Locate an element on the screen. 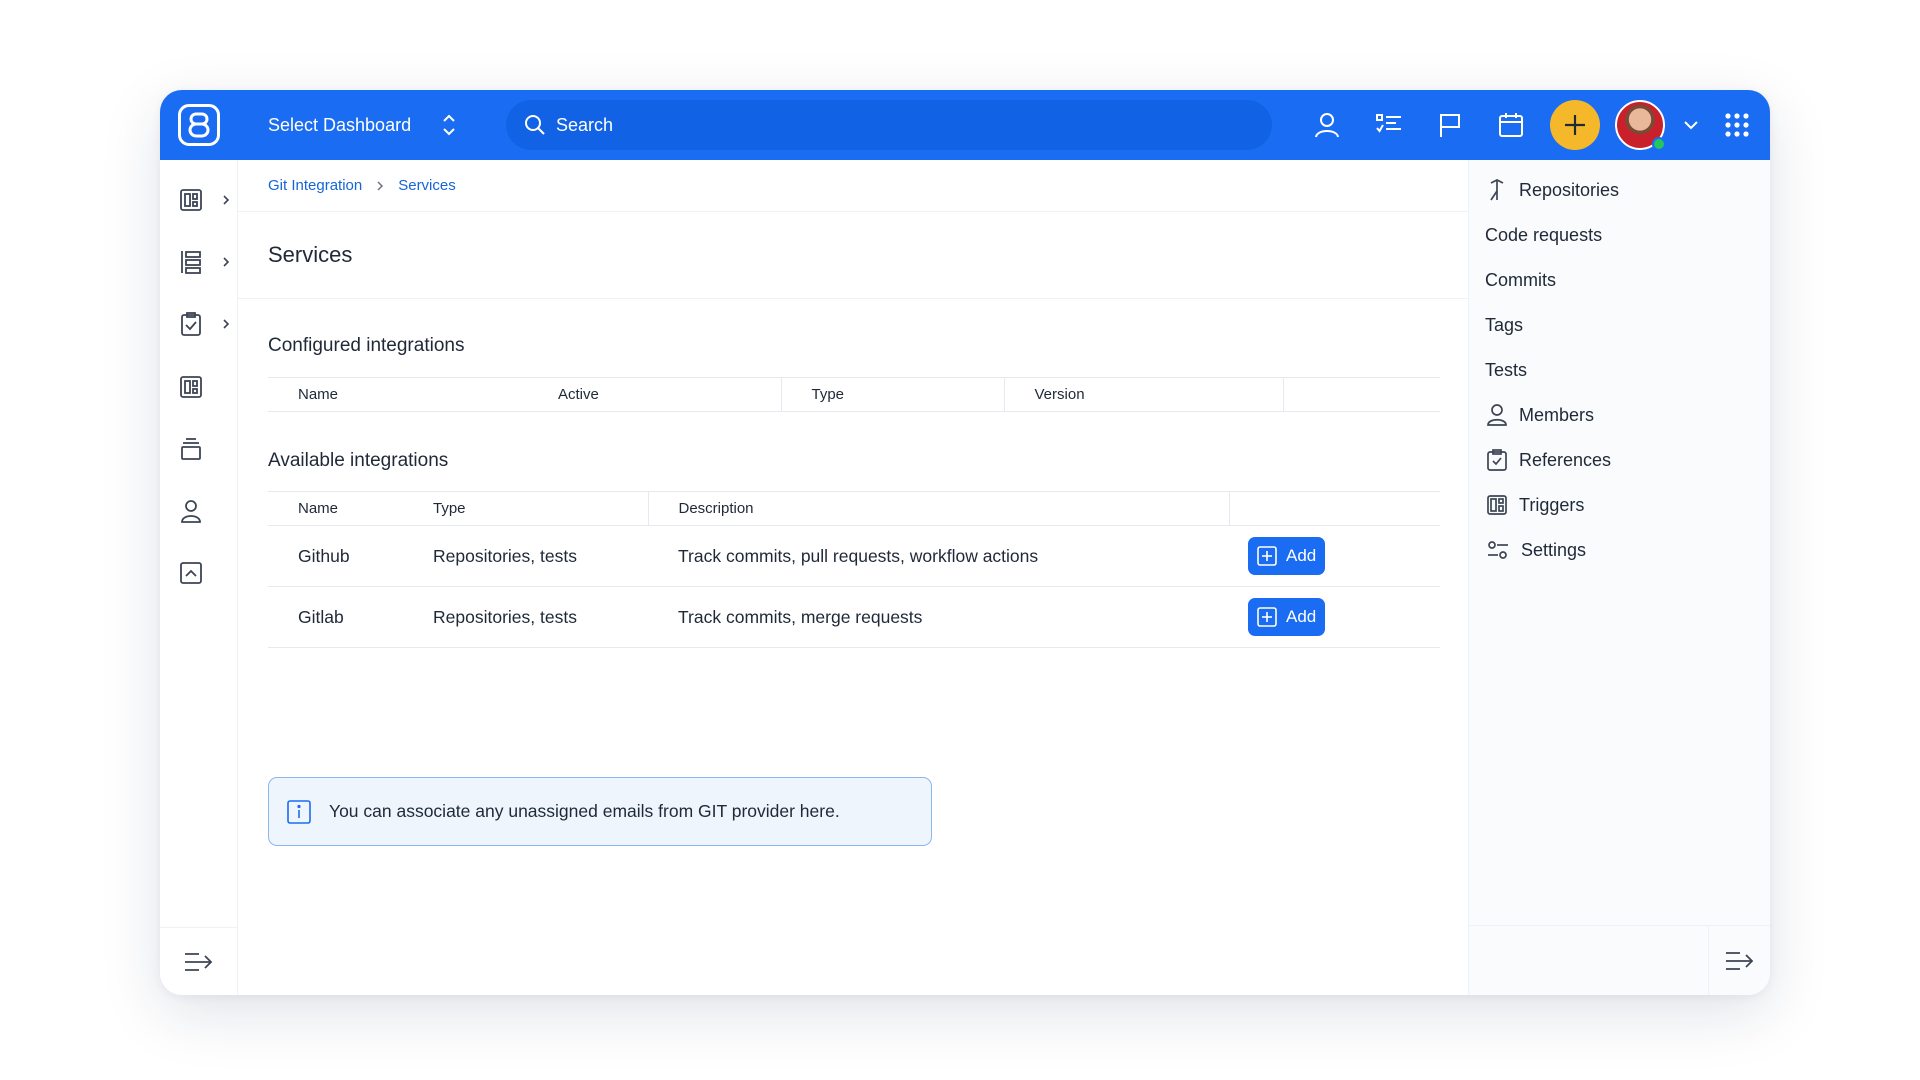 The height and width of the screenshot is (1080, 1920). nav-item-settings: Settings is located at coordinates (1536, 550).